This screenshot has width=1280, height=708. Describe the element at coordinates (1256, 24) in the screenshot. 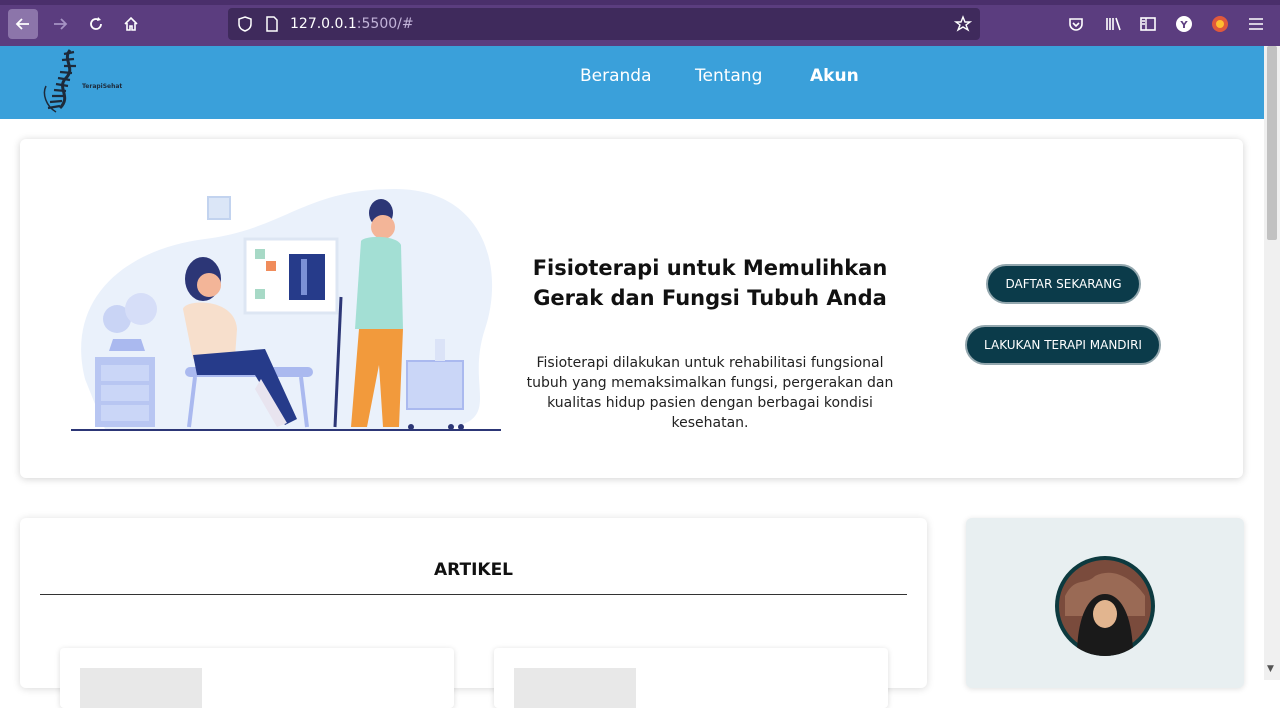

I see `menu-icon` at that location.